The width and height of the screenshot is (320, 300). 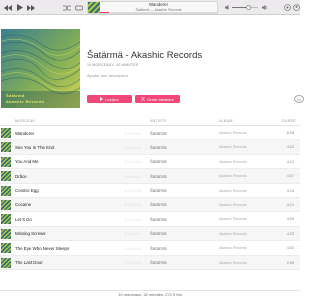 What do you see at coordinates (30, 234) in the screenshot?
I see `track-title: Missing Screws` at bounding box center [30, 234].